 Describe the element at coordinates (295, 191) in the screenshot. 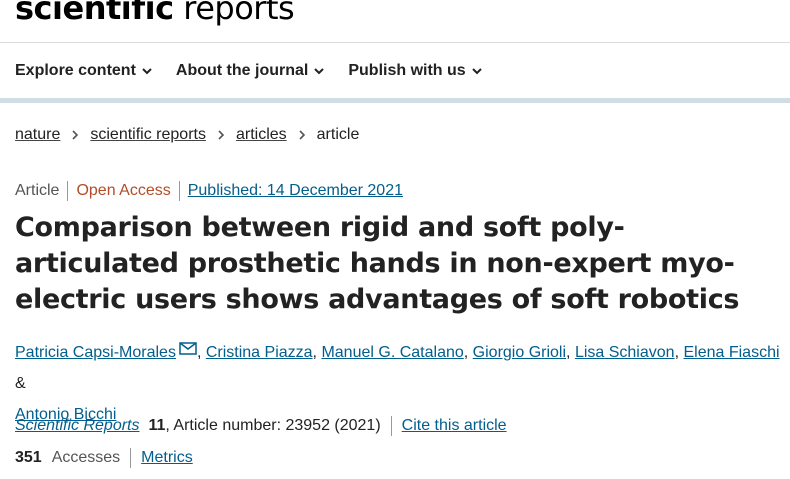

I see `published-date-link: Published: 14 December 2021` at that location.